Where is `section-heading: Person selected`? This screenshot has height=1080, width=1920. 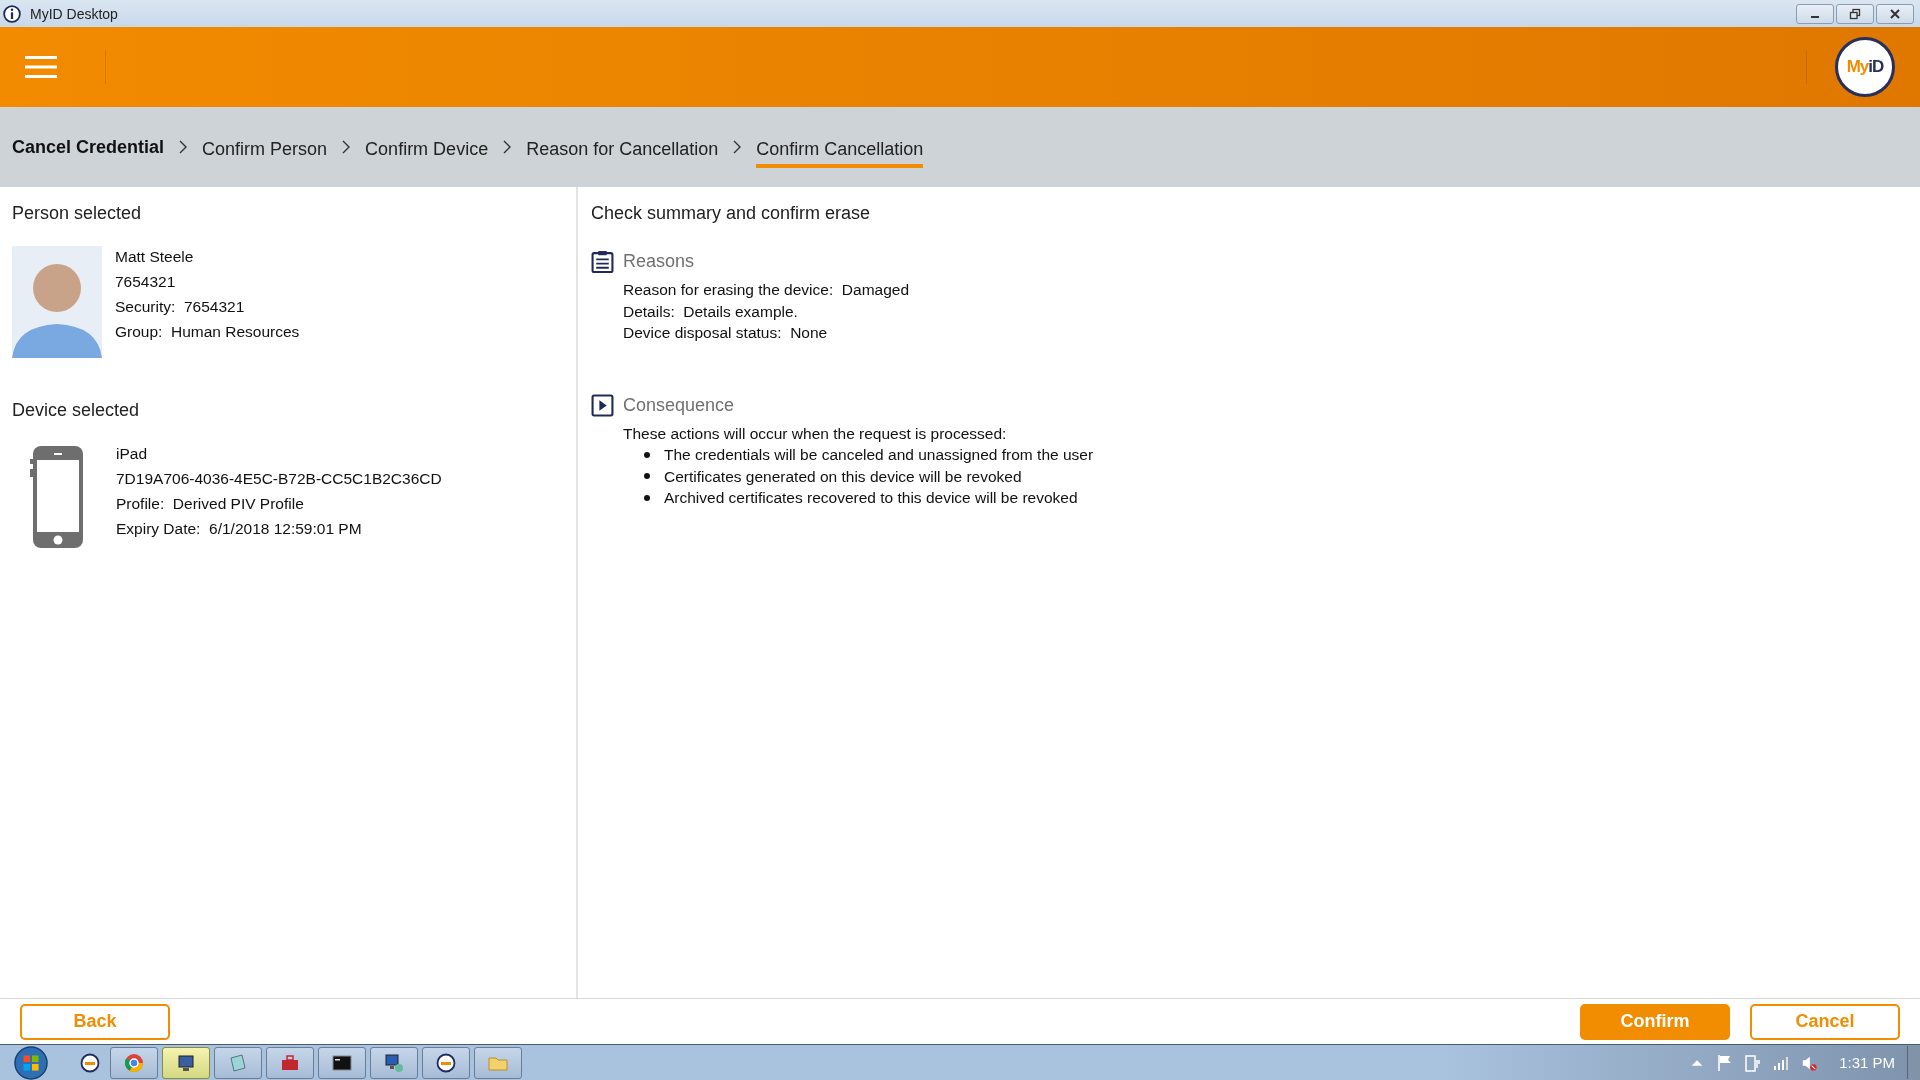 section-heading: Person selected is located at coordinates (77, 213).